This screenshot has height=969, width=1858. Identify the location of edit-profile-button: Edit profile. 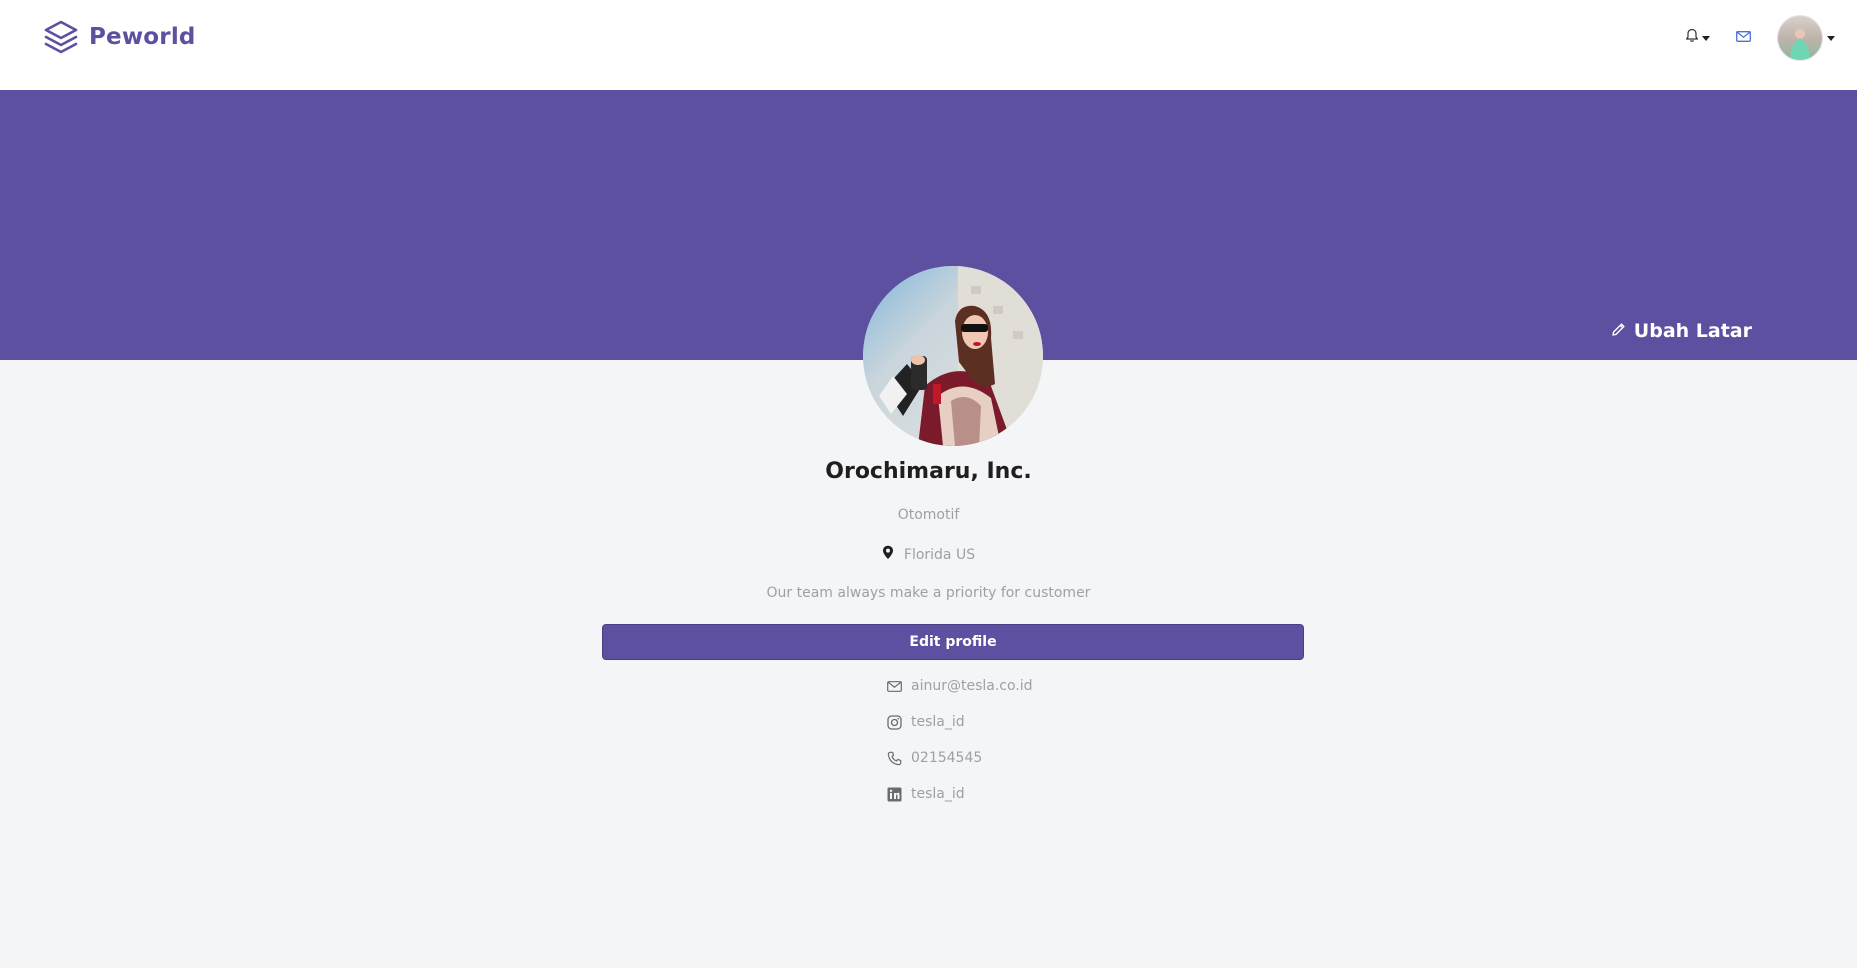
(953, 642).